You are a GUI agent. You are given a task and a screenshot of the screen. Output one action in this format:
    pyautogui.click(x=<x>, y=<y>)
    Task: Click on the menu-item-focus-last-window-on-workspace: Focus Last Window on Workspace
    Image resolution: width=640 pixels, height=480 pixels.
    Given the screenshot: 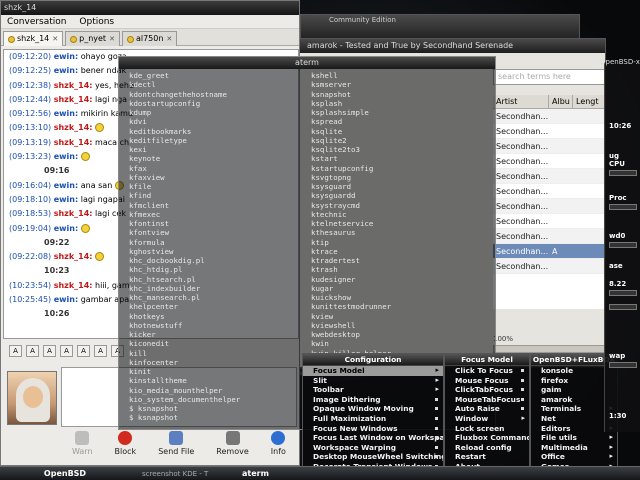 What is the action you would take?
    pyautogui.click(x=373, y=438)
    